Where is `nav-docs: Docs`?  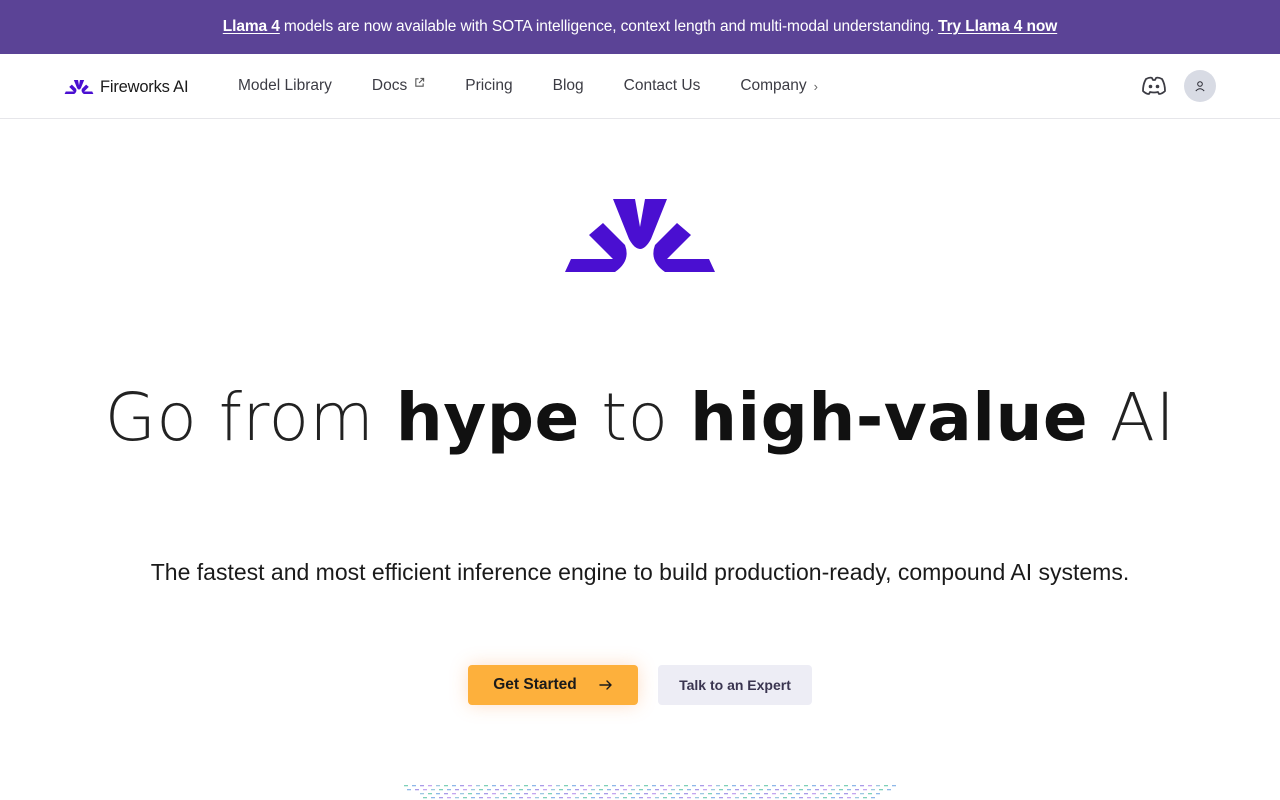
nav-docs: Docs is located at coordinates (398, 86).